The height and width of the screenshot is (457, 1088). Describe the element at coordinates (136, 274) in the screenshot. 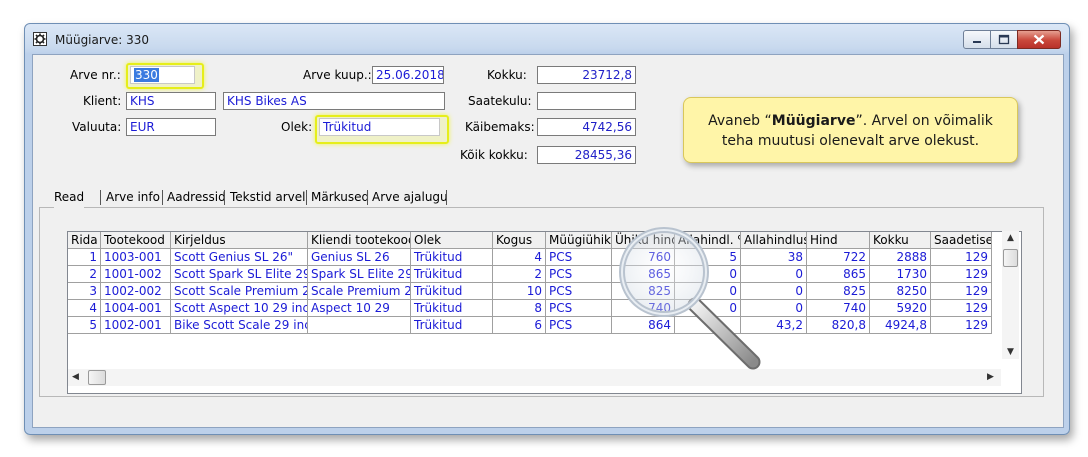

I see `table-cell: 1001-002` at that location.